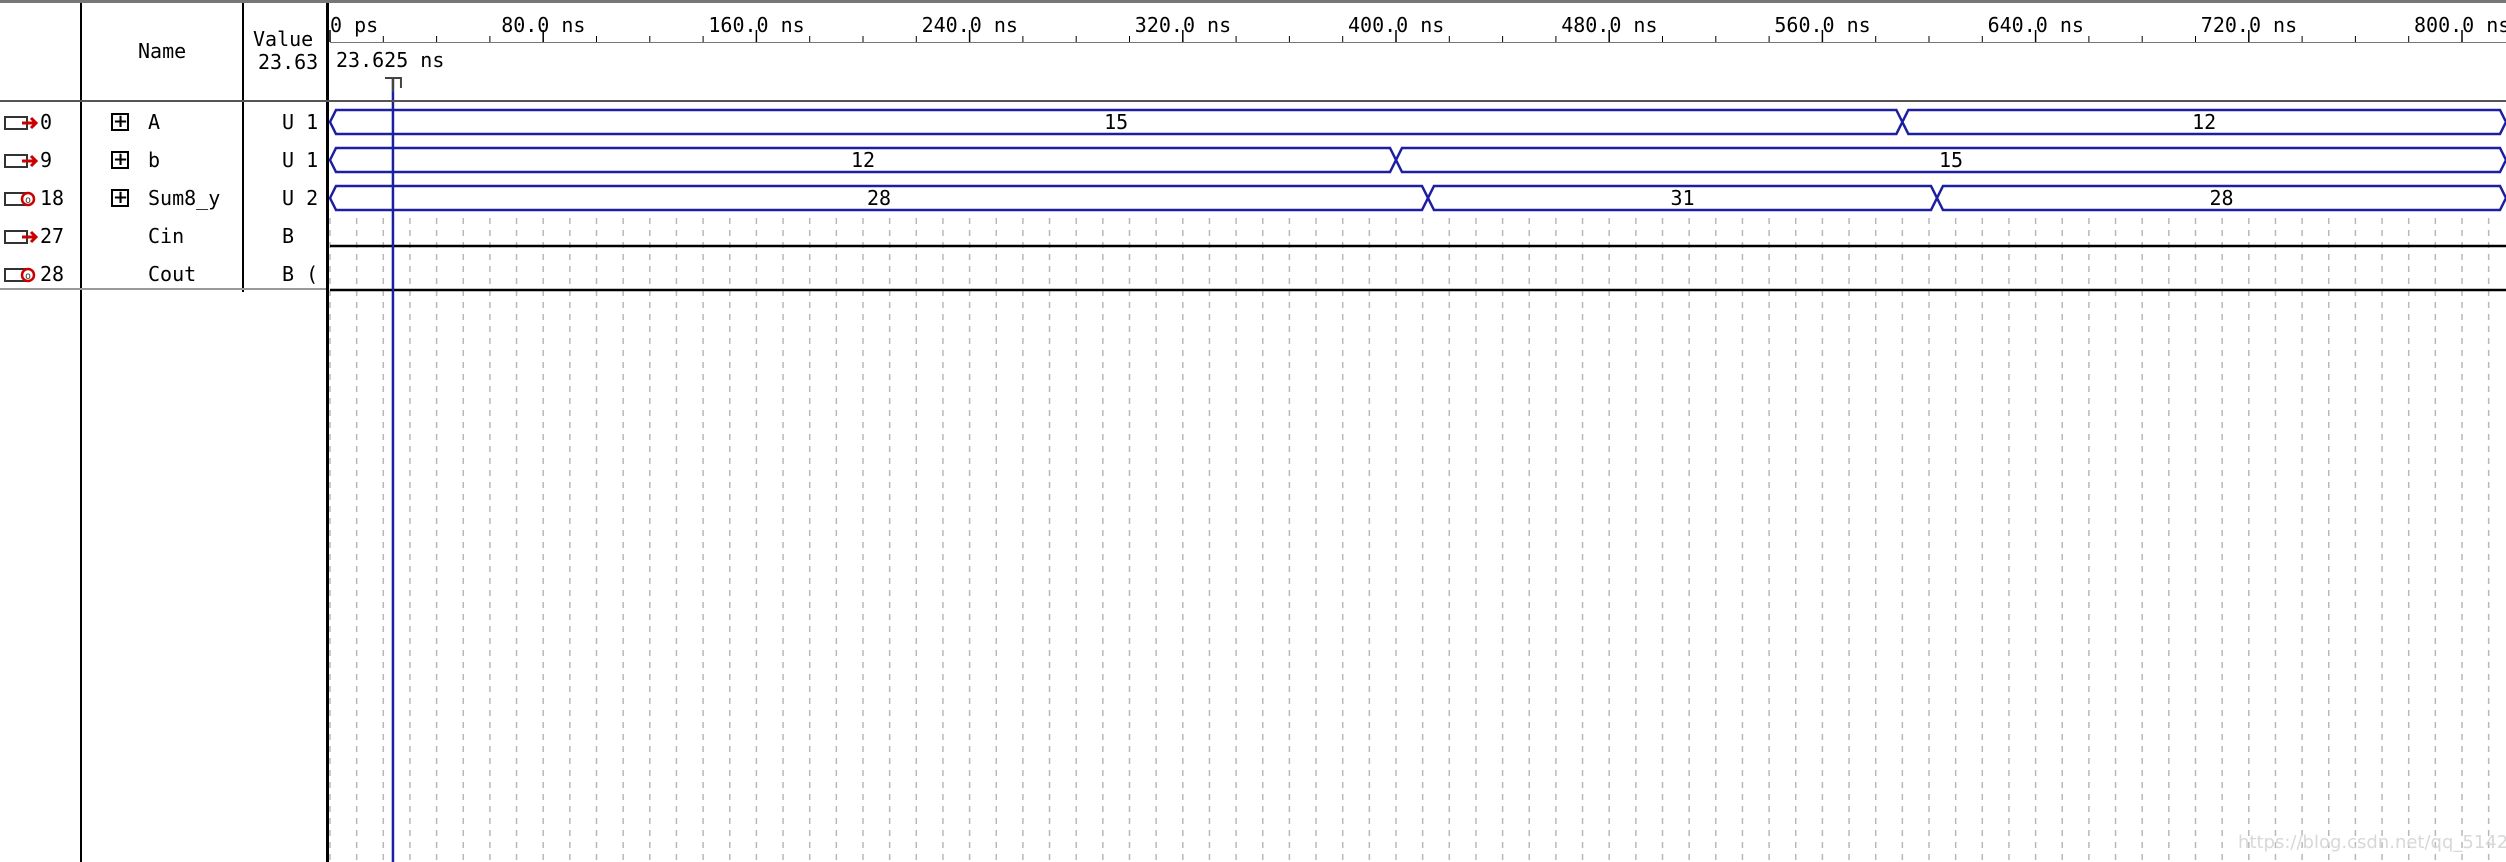 Image resolution: width=2506 pixels, height=862 pixels. What do you see at coordinates (243, 146) in the screenshot?
I see `divider-name-value` at bounding box center [243, 146].